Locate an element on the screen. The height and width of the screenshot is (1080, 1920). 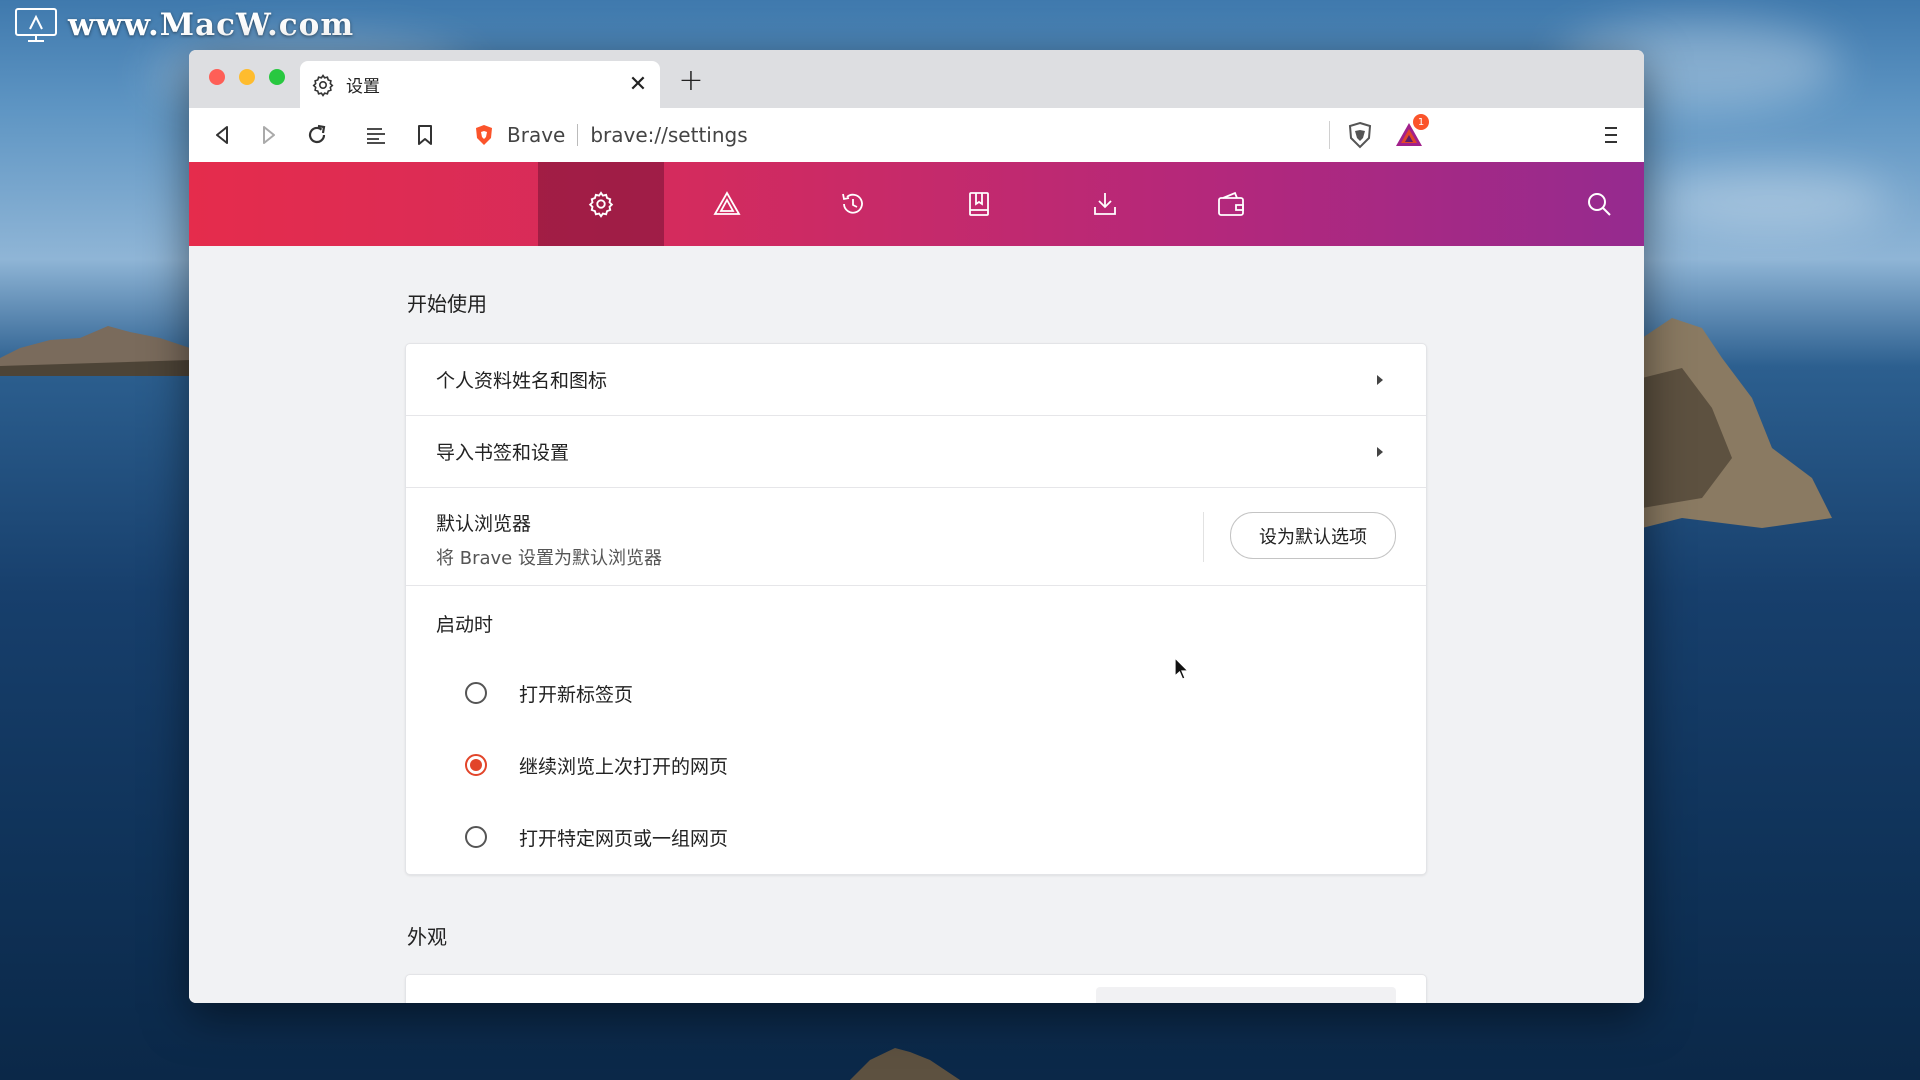
section-title-get-started: 开始使用 is located at coordinates (447, 304).